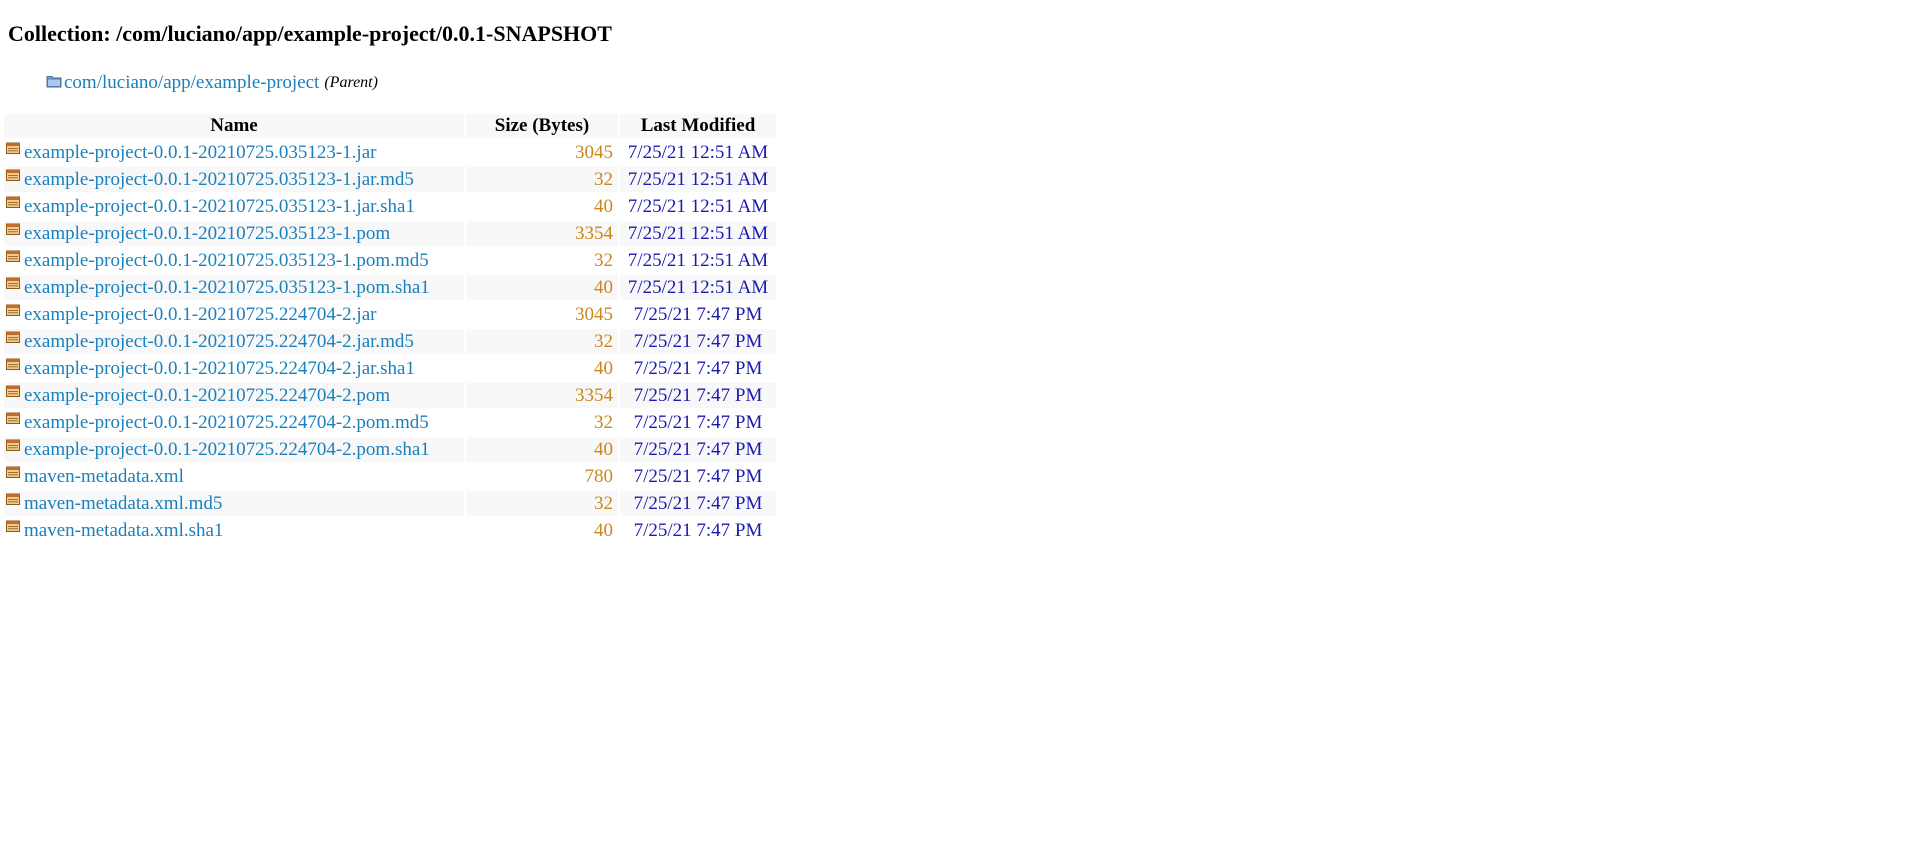 This screenshot has width=1909, height=850. I want to click on table-row: maven-metadata.xml.md5 32 7/25/21 7:47 PM, so click(390, 503).